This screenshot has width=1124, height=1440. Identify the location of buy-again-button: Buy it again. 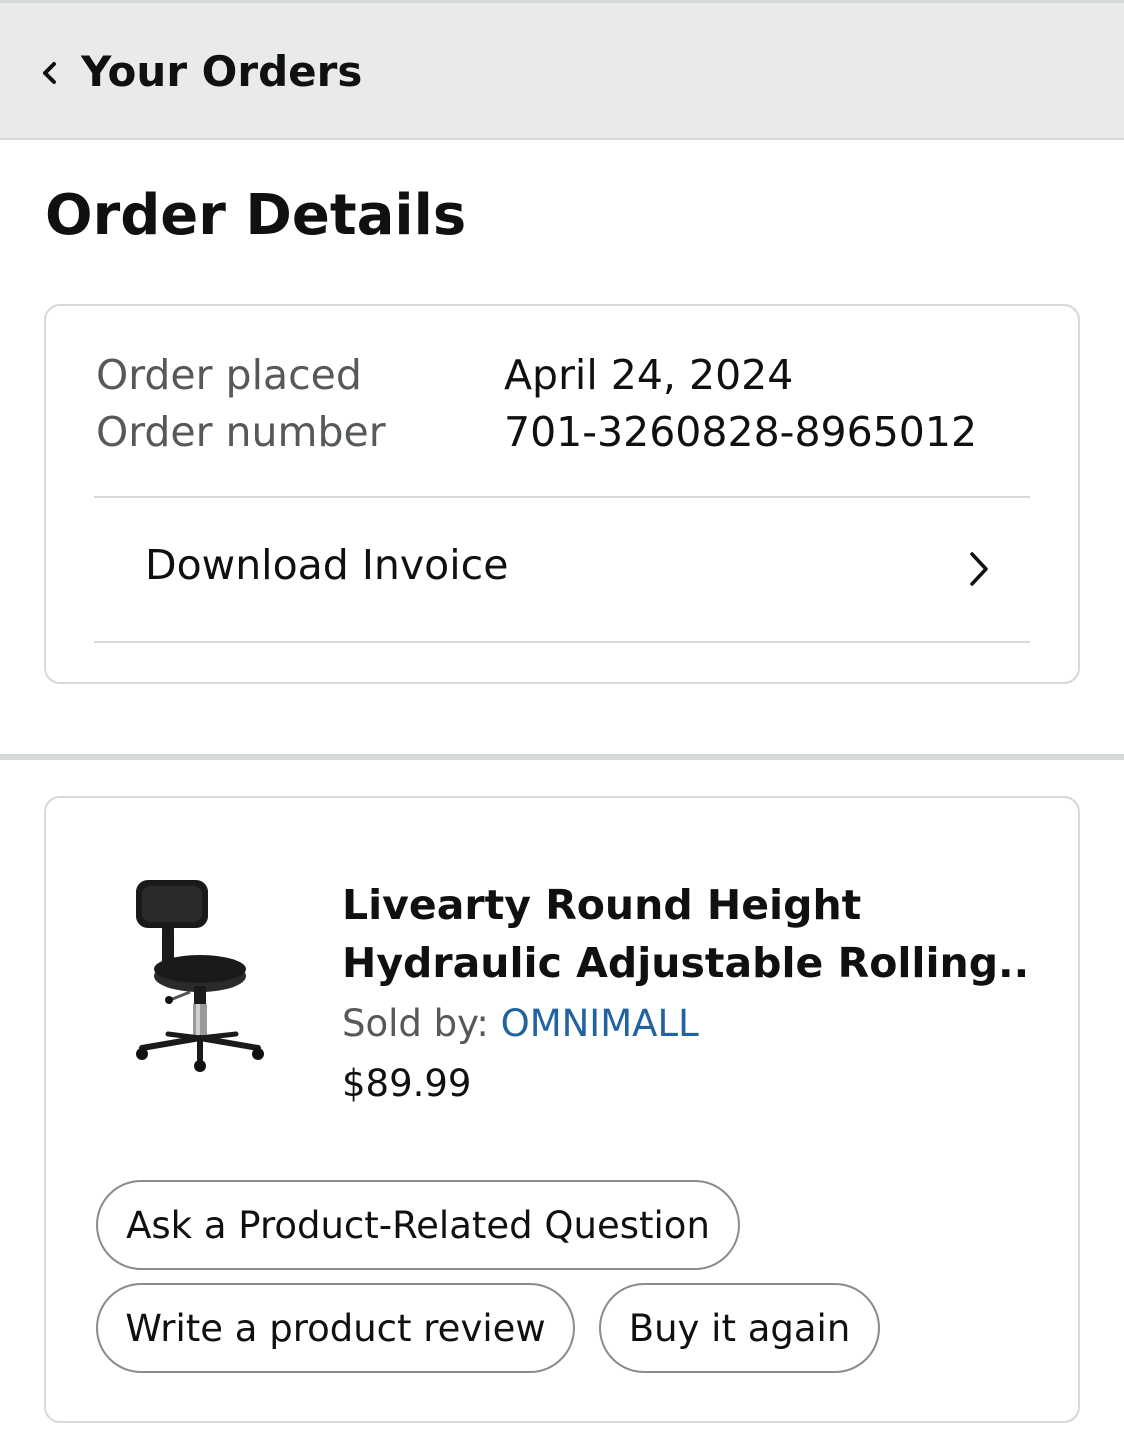
(739, 1328).